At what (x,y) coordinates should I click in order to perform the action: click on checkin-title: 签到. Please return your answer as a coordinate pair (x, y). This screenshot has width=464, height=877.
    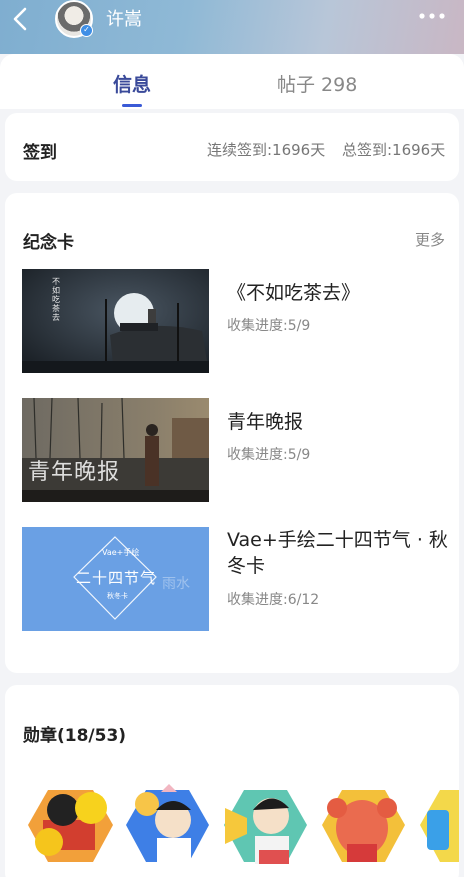
    Looking at the image, I should click on (40, 153).